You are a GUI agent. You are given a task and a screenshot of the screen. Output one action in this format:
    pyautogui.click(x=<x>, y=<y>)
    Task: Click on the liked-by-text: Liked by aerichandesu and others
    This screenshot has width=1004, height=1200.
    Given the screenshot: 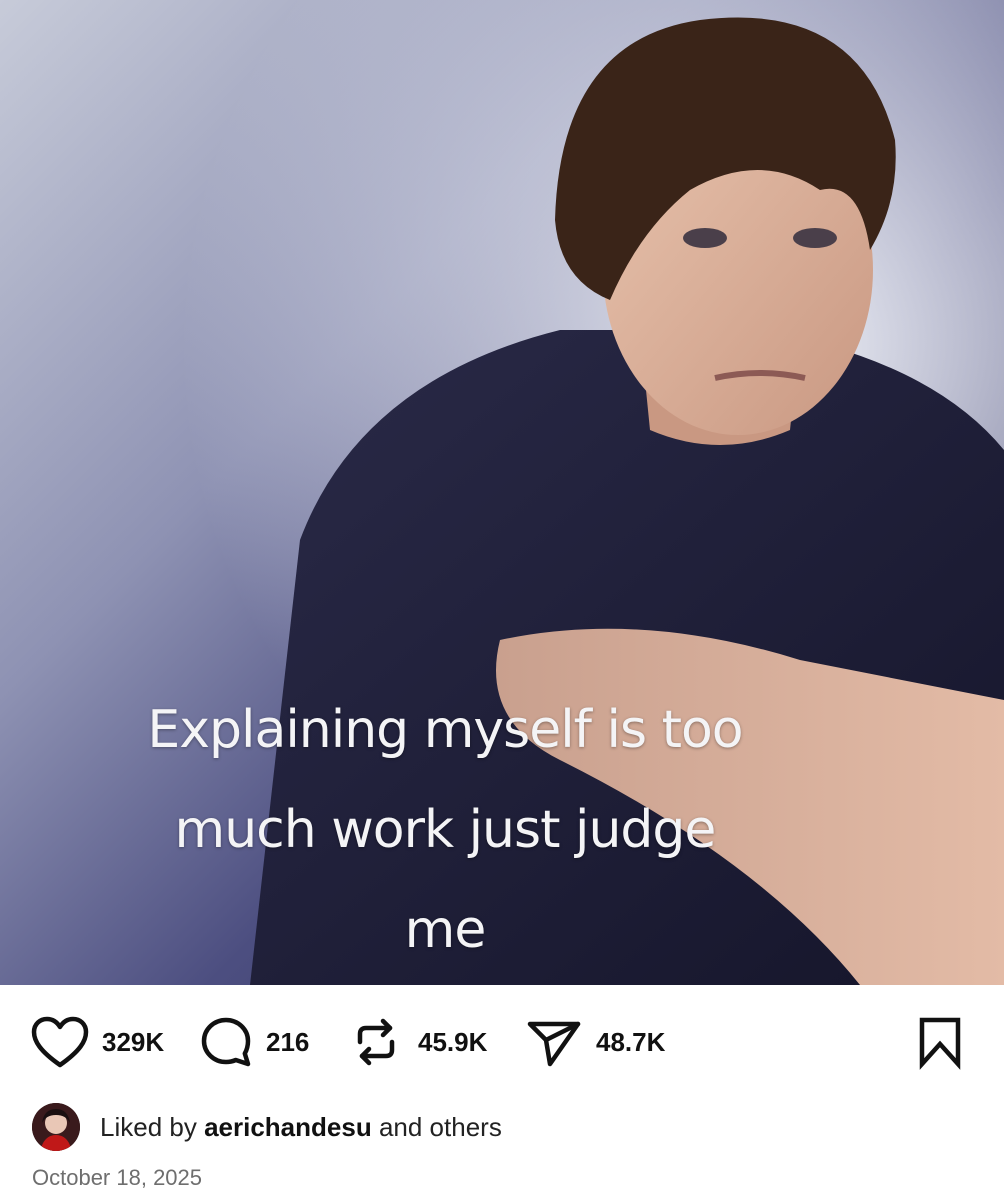 What is the action you would take?
    pyautogui.click(x=301, y=1127)
    